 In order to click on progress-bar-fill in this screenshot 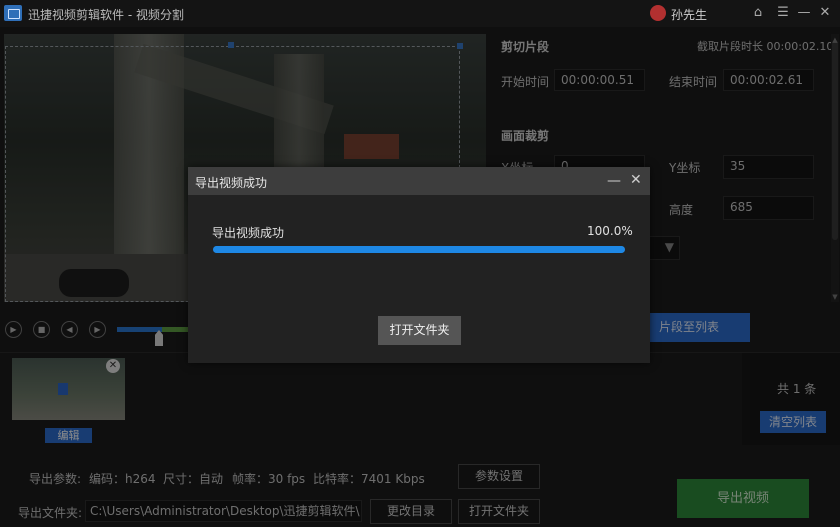, I will do `click(419, 249)`.